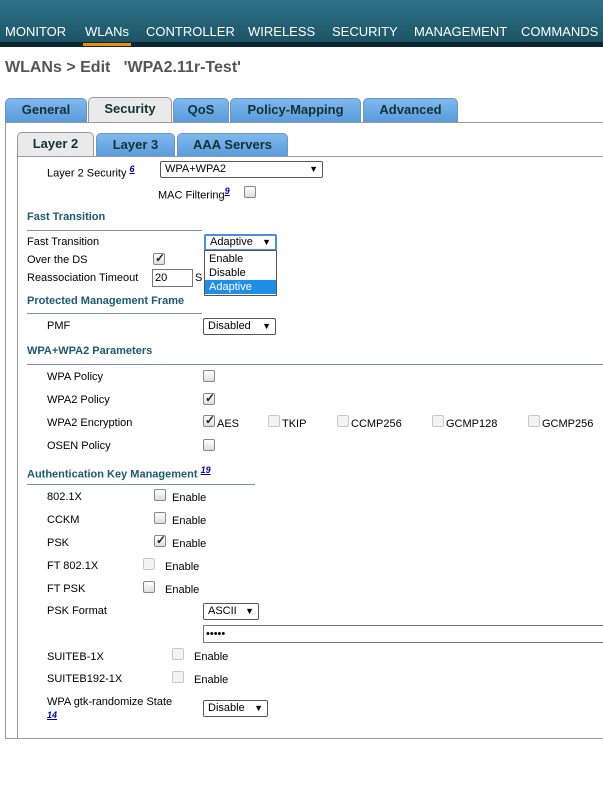 The height and width of the screenshot is (804, 603). Describe the element at coordinates (211, 657) in the screenshot. I see `suiteb-1x-enable-label: Enable` at that location.